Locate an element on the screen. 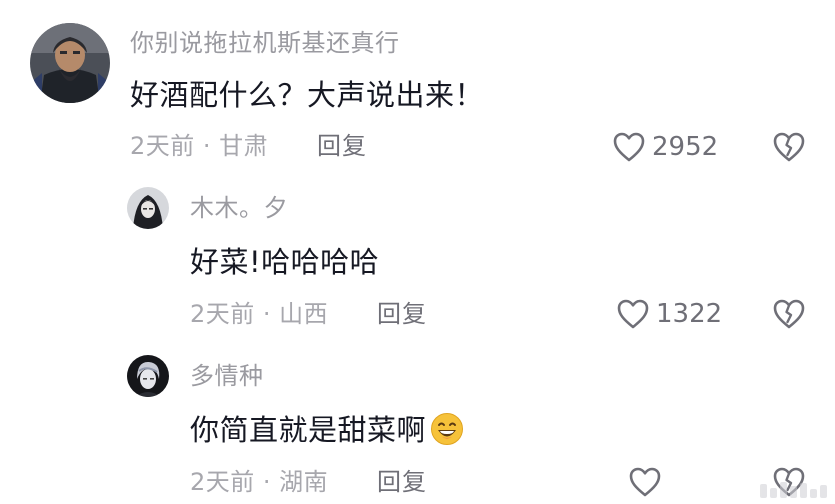  dark-haired-avatar-icon is located at coordinates (148, 376).